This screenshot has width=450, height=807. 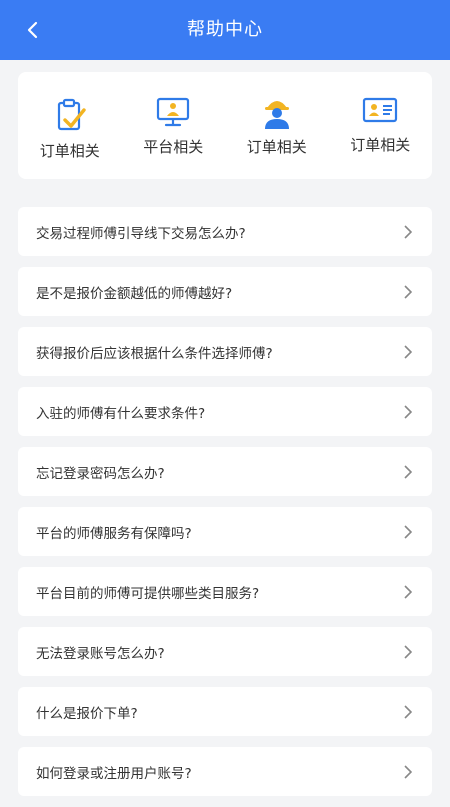 I want to click on faq-question: 什么是报价下单?, so click(x=87, y=713).